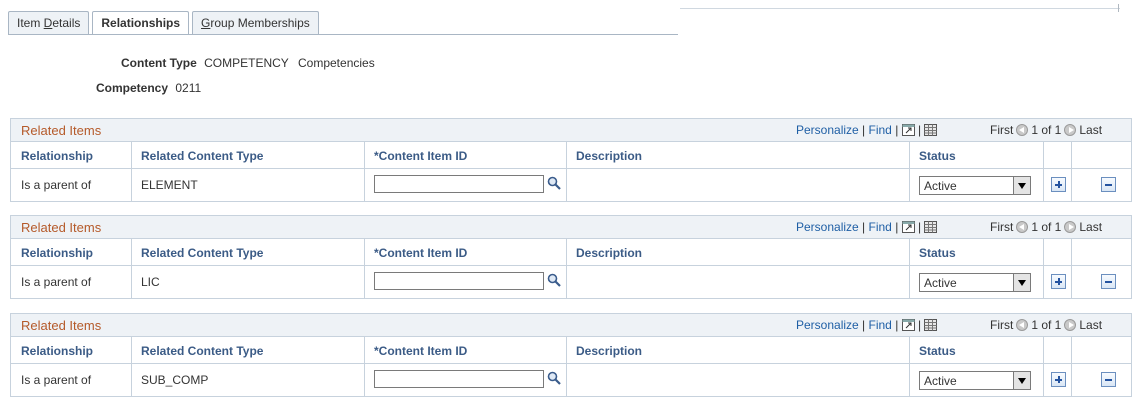 Image resolution: width=1144 pixels, height=400 pixels. Describe the element at coordinates (609, 253) in the screenshot. I see `col-description: Description` at that location.